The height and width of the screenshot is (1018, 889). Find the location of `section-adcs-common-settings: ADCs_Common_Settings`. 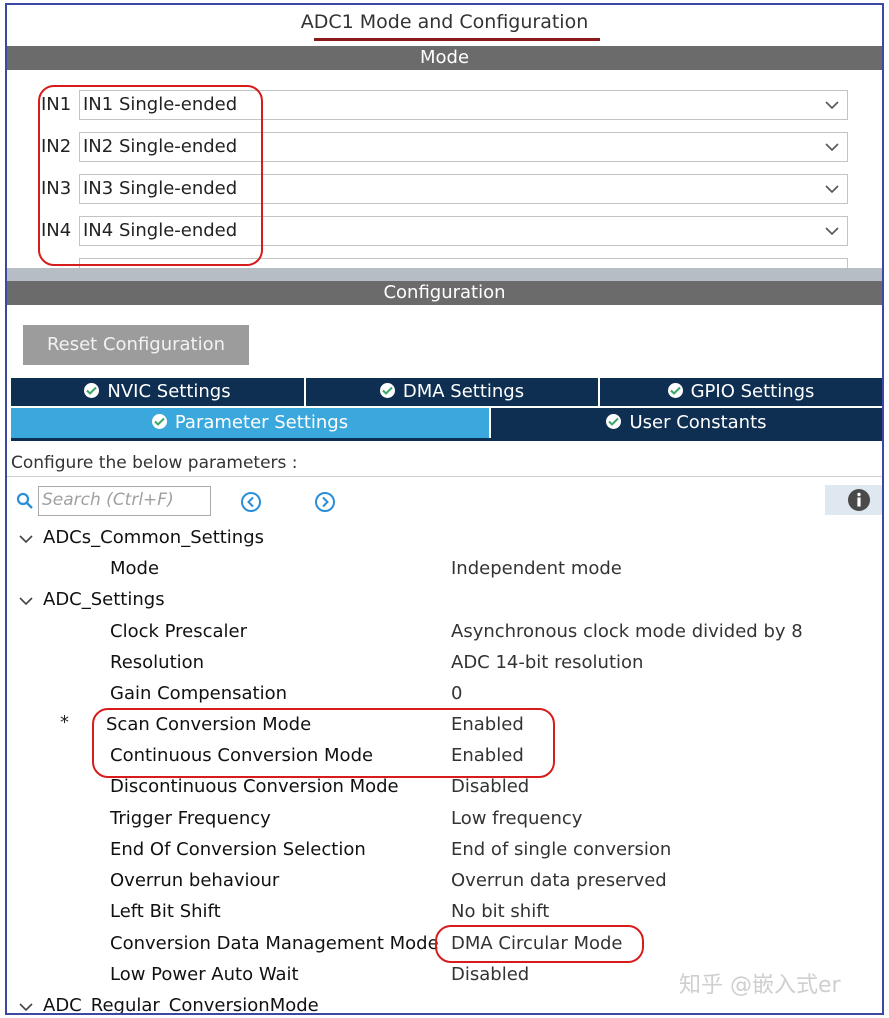

section-adcs-common-settings: ADCs_Common_Settings is located at coordinates (153, 537).